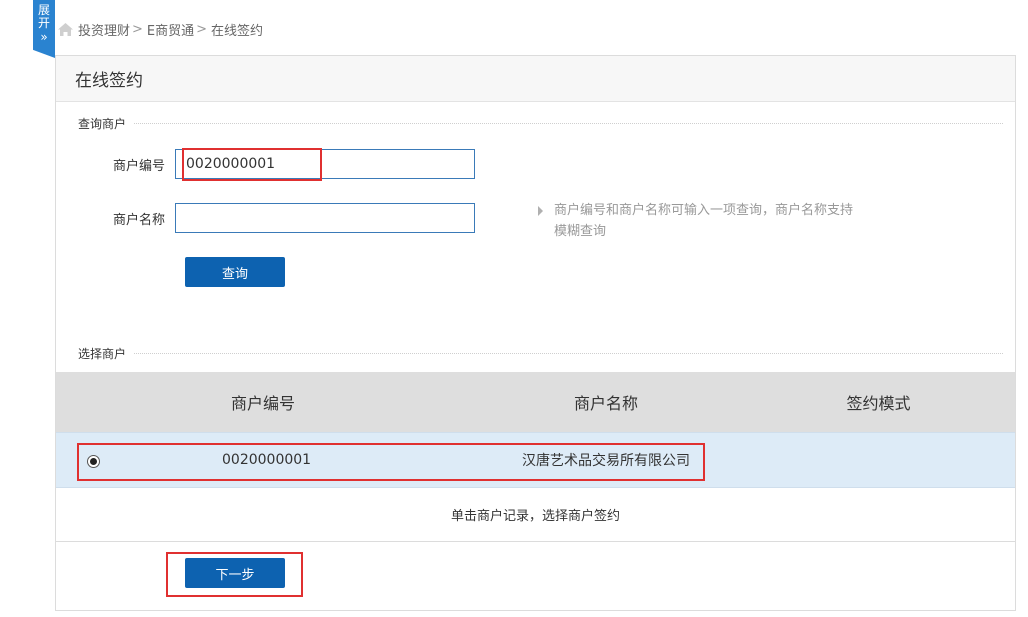 This screenshot has width=1028, height=617. Describe the element at coordinates (605, 403) in the screenshot. I see `column-header-merchant-name: 商户名称` at that location.